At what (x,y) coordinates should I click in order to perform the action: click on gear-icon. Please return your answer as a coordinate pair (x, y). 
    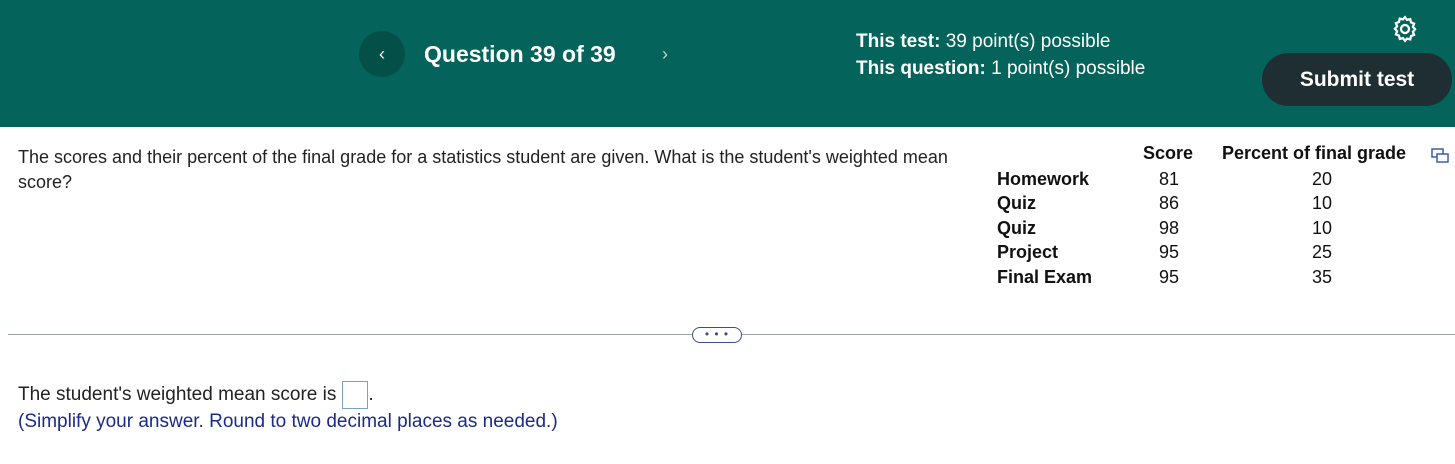
    Looking at the image, I should click on (1405, 29).